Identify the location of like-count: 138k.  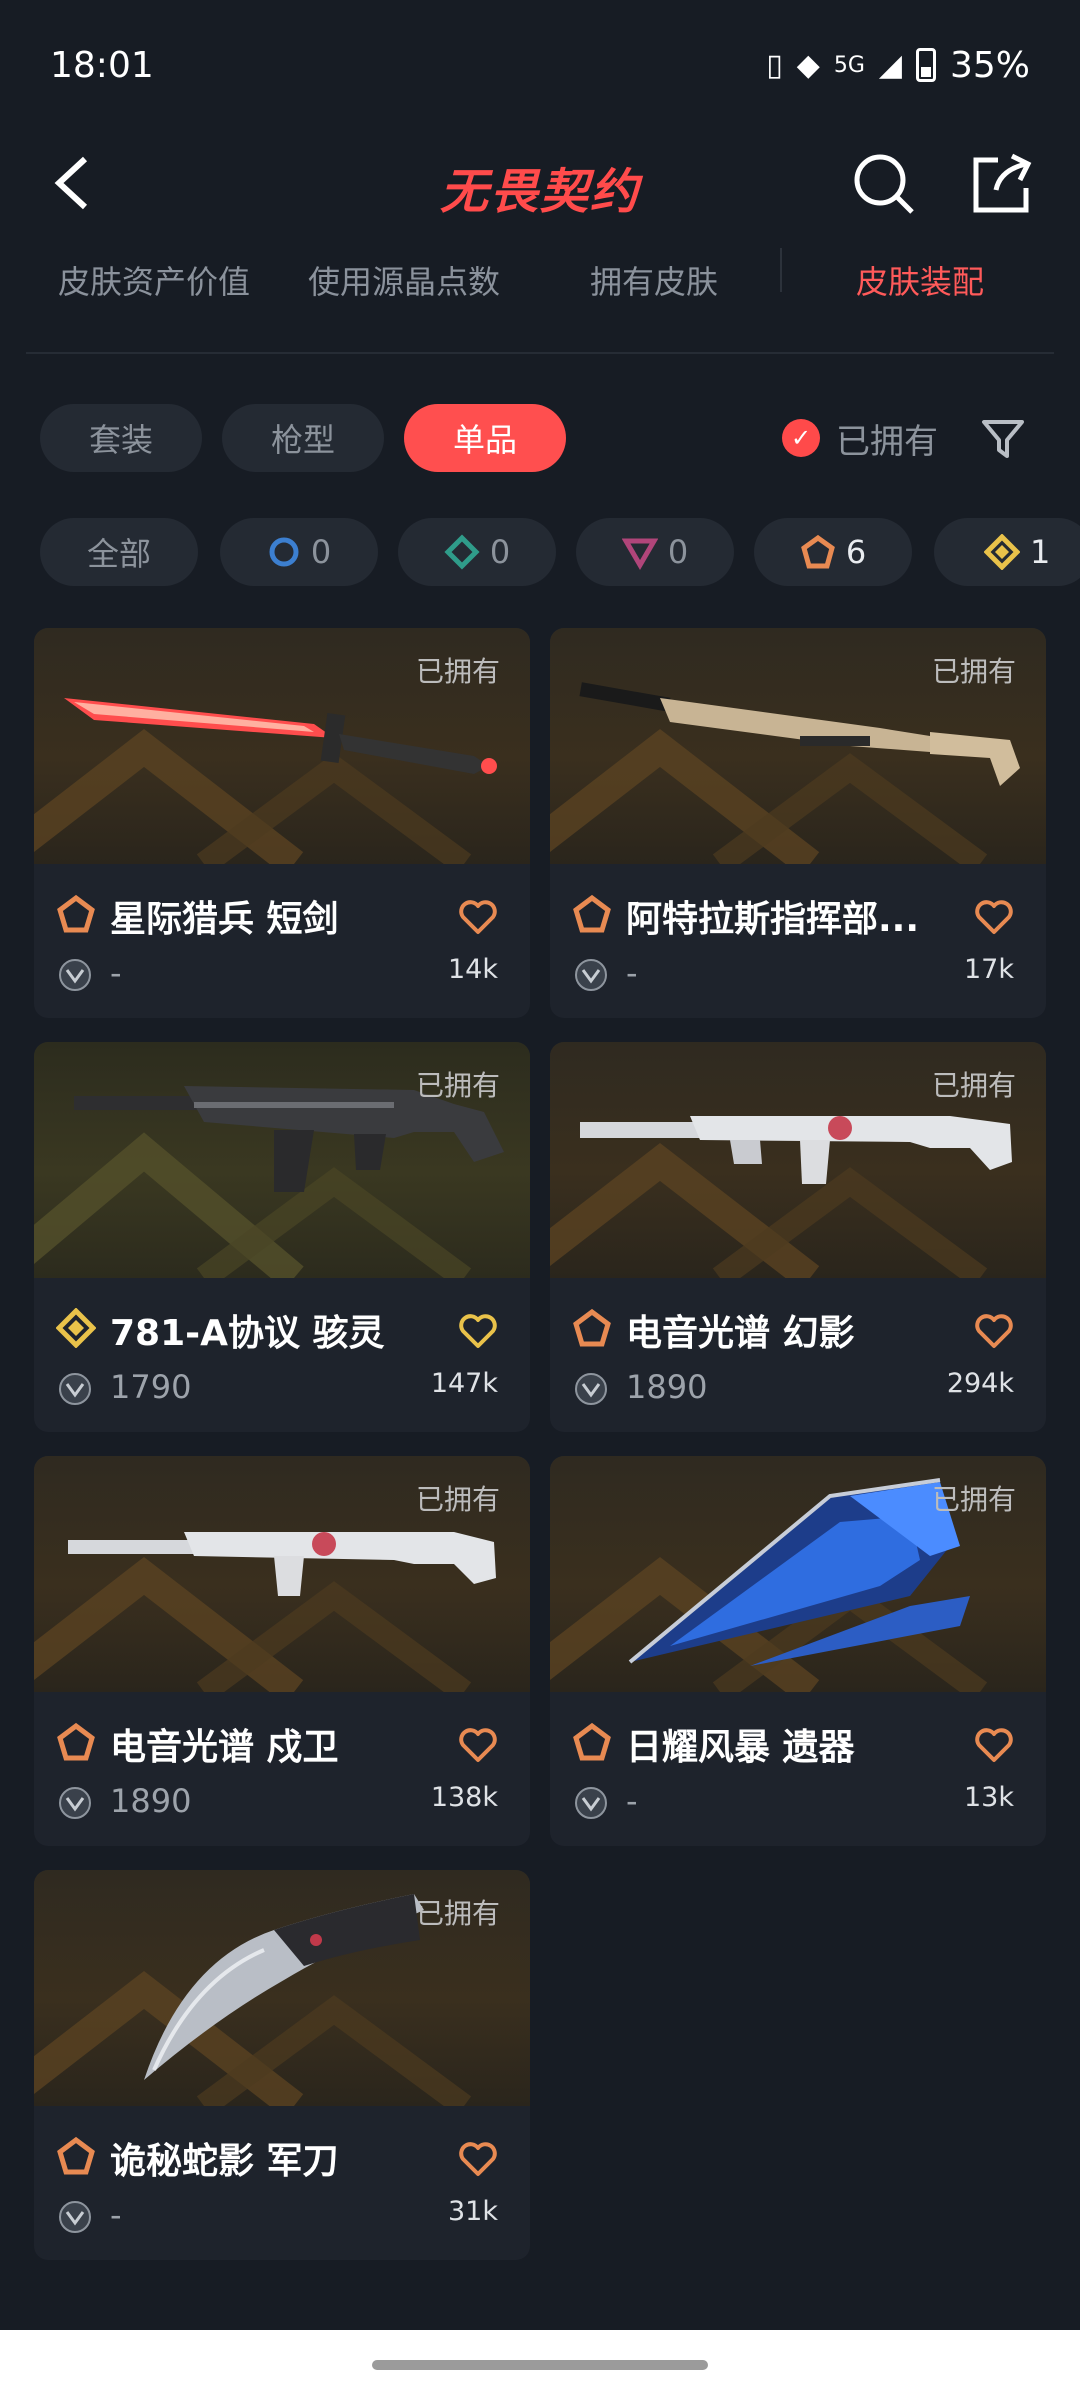
(464, 1797).